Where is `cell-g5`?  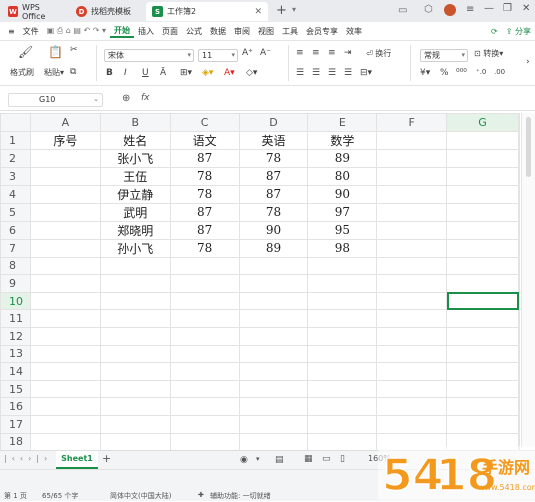
cell-g5 is located at coordinates (482, 212).